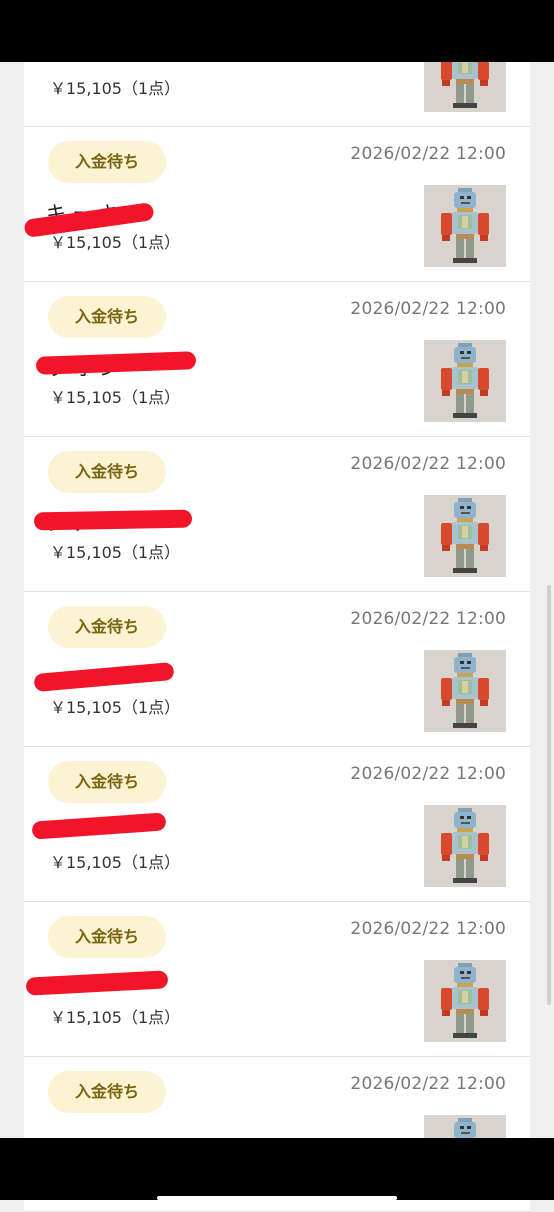  Describe the element at coordinates (277, 359) in the screenshot. I see `order-card: 入金待ち 2026/02/22 12:00 ウ オ ン ￥15,105（1点）` at that location.